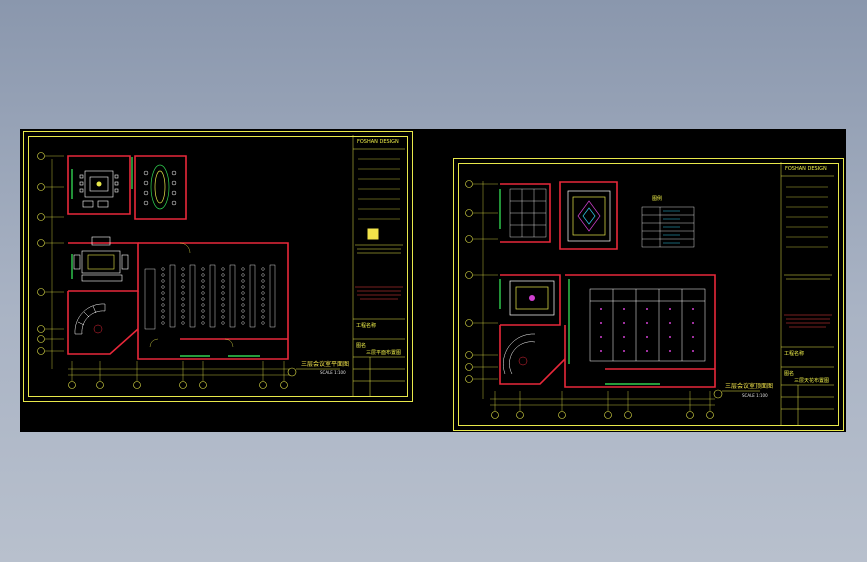  I want to click on plan-scale-2: SCALE 1:100, so click(755, 395).